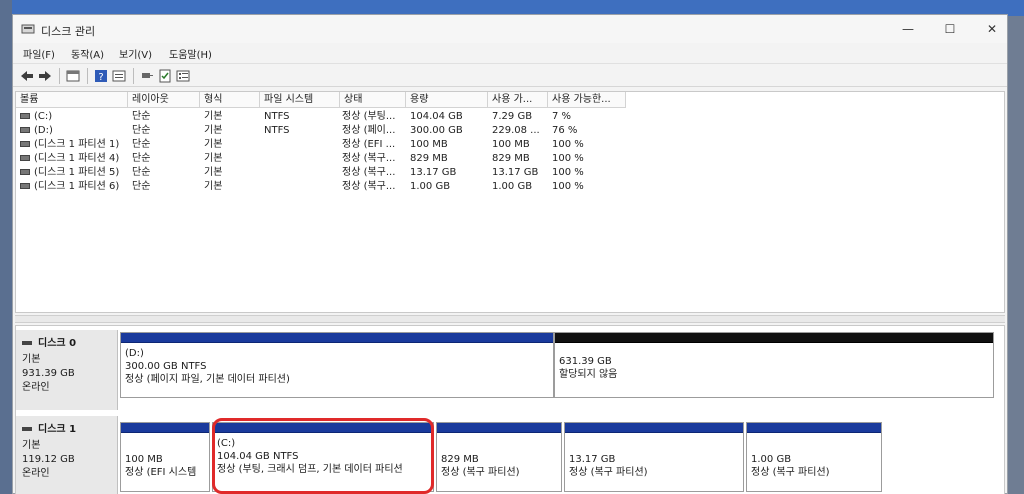  I want to click on volume-name-cell: (디스크 1 파티션 4), so click(74, 159).